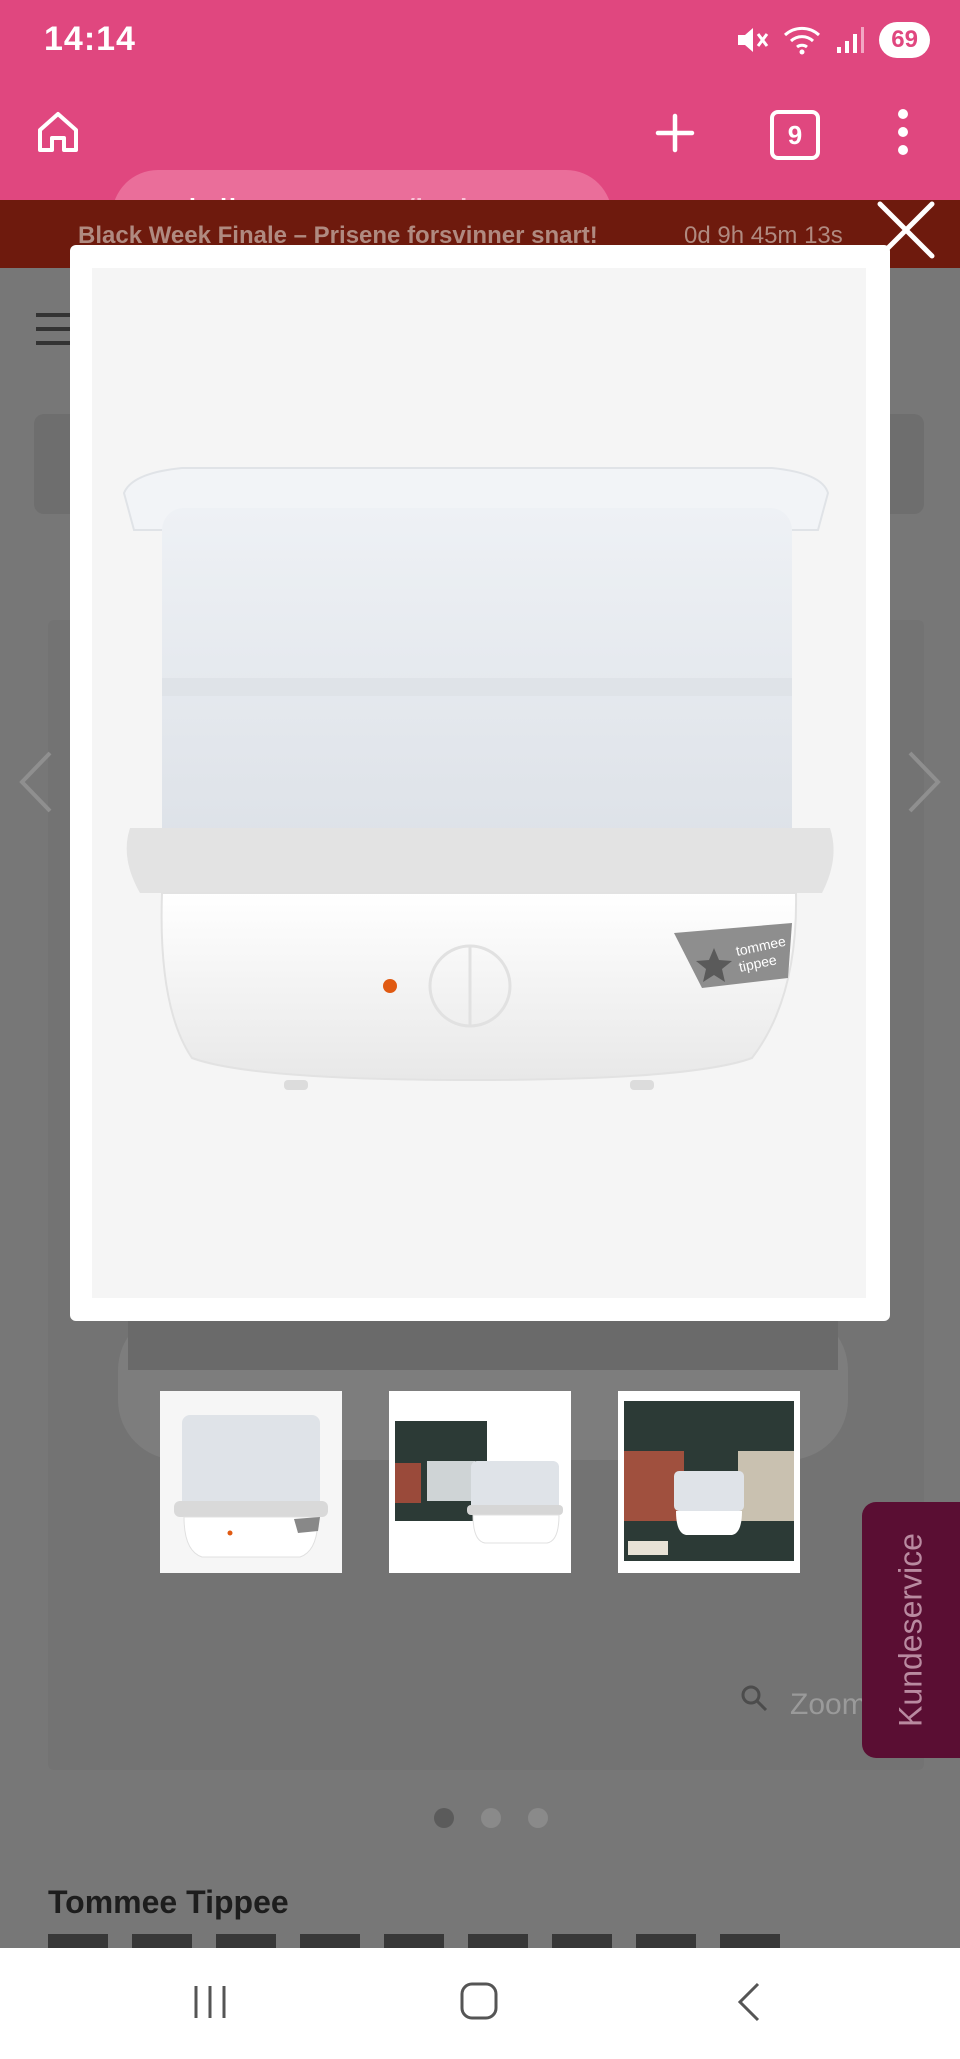  I want to click on chevron-right-icon, so click(924, 782).